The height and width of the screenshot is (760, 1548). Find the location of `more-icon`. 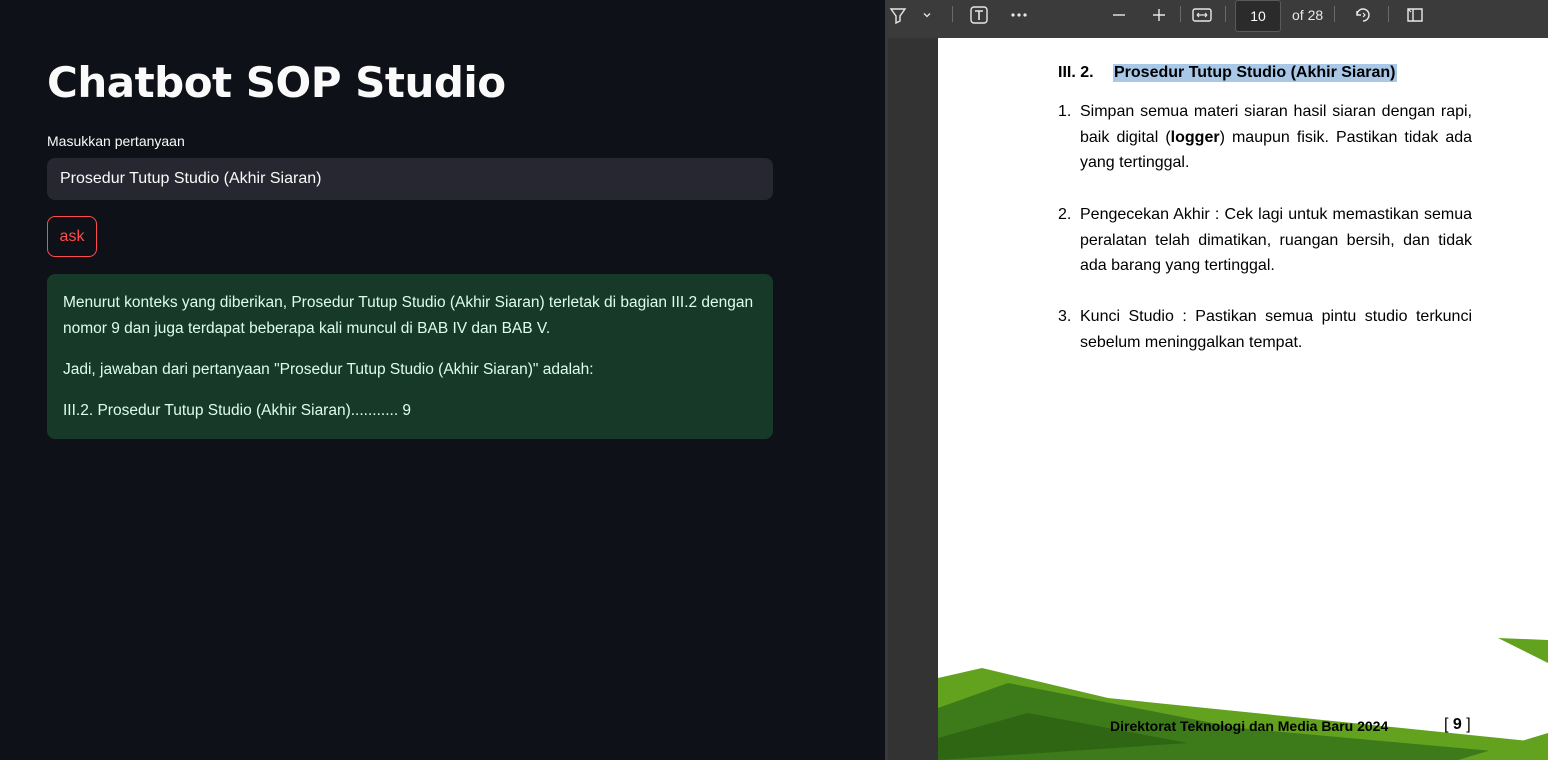

more-icon is located at coordinates (1019, 15).